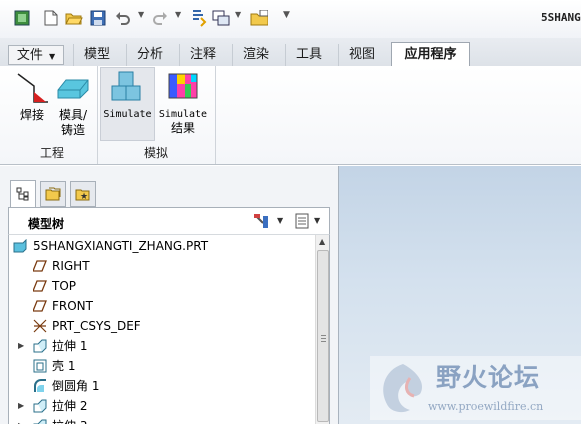  I want to click on tree-item-label: 拉伸 1, so click(70, 346).